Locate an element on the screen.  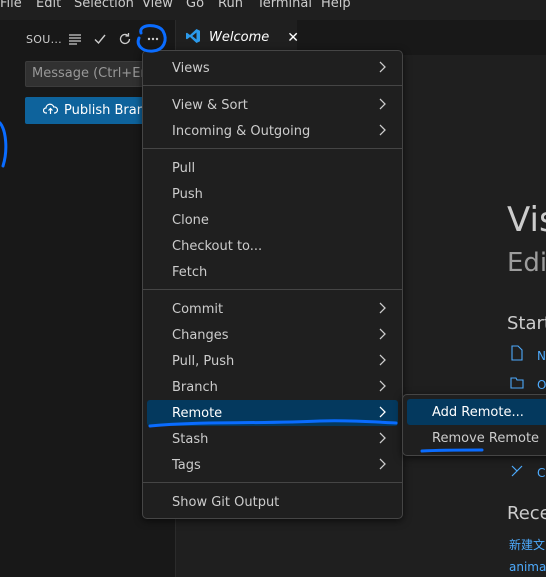
menu-item-label: Fetch is located at coordinates (190, 272).